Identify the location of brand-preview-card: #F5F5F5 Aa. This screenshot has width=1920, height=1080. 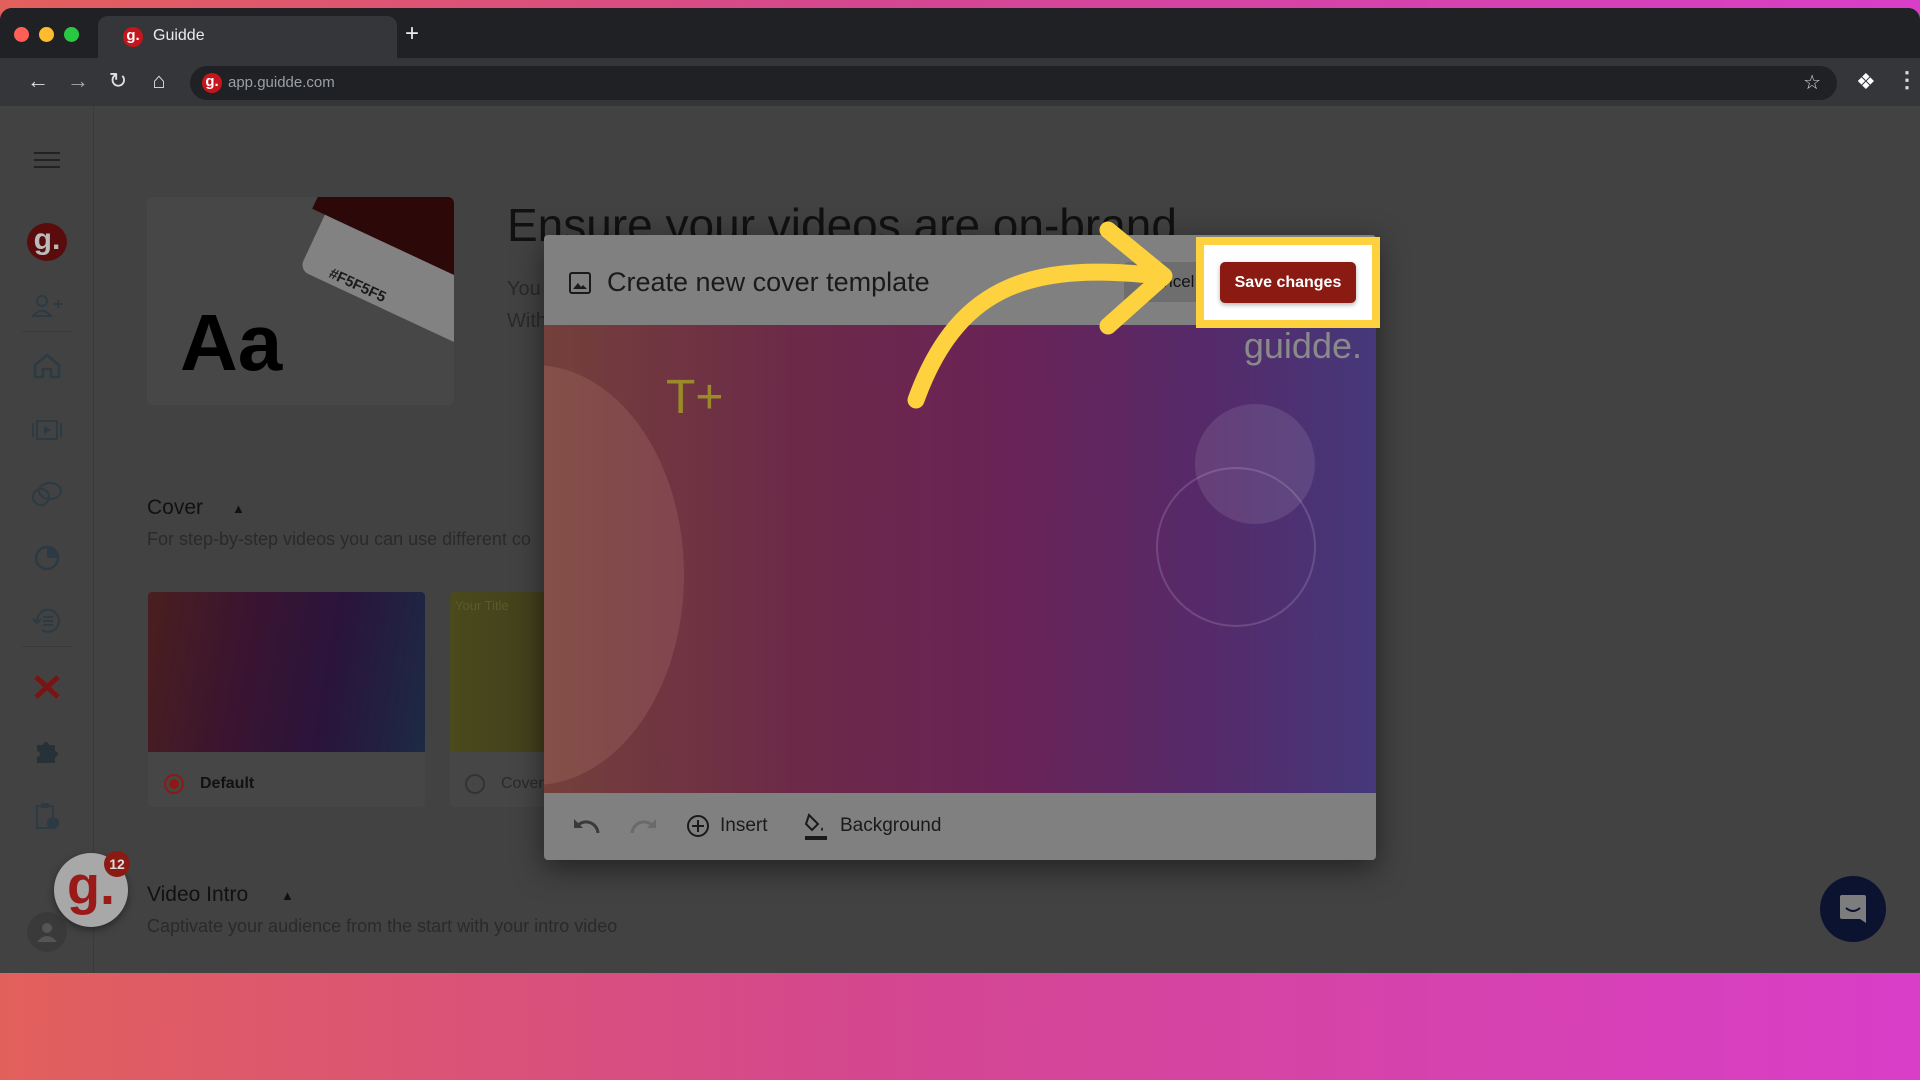
(300, 301).